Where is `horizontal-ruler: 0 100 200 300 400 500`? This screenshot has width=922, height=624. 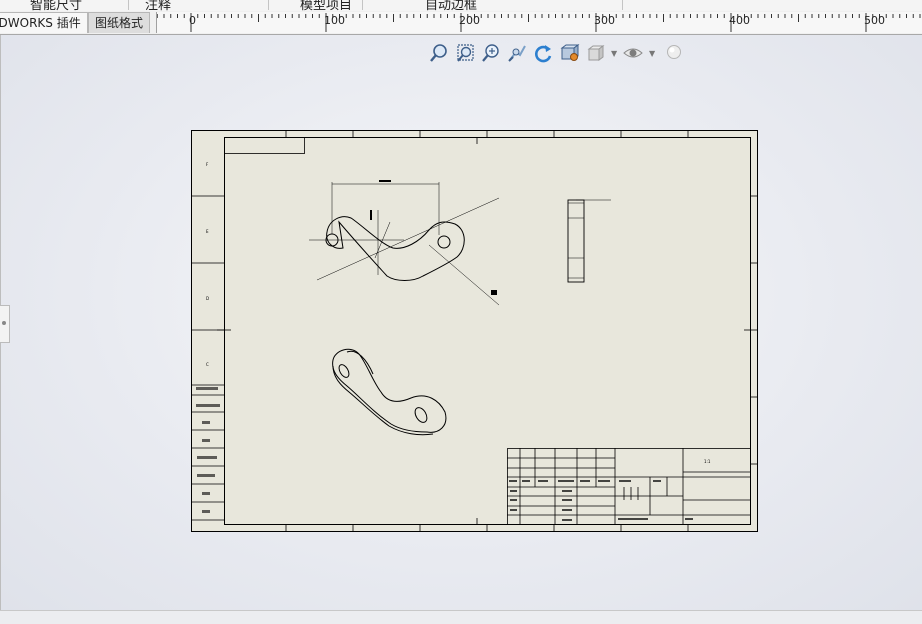
horizontal-ruler: 0 100 200 300 400 500 is located at coordinates (539, 22).